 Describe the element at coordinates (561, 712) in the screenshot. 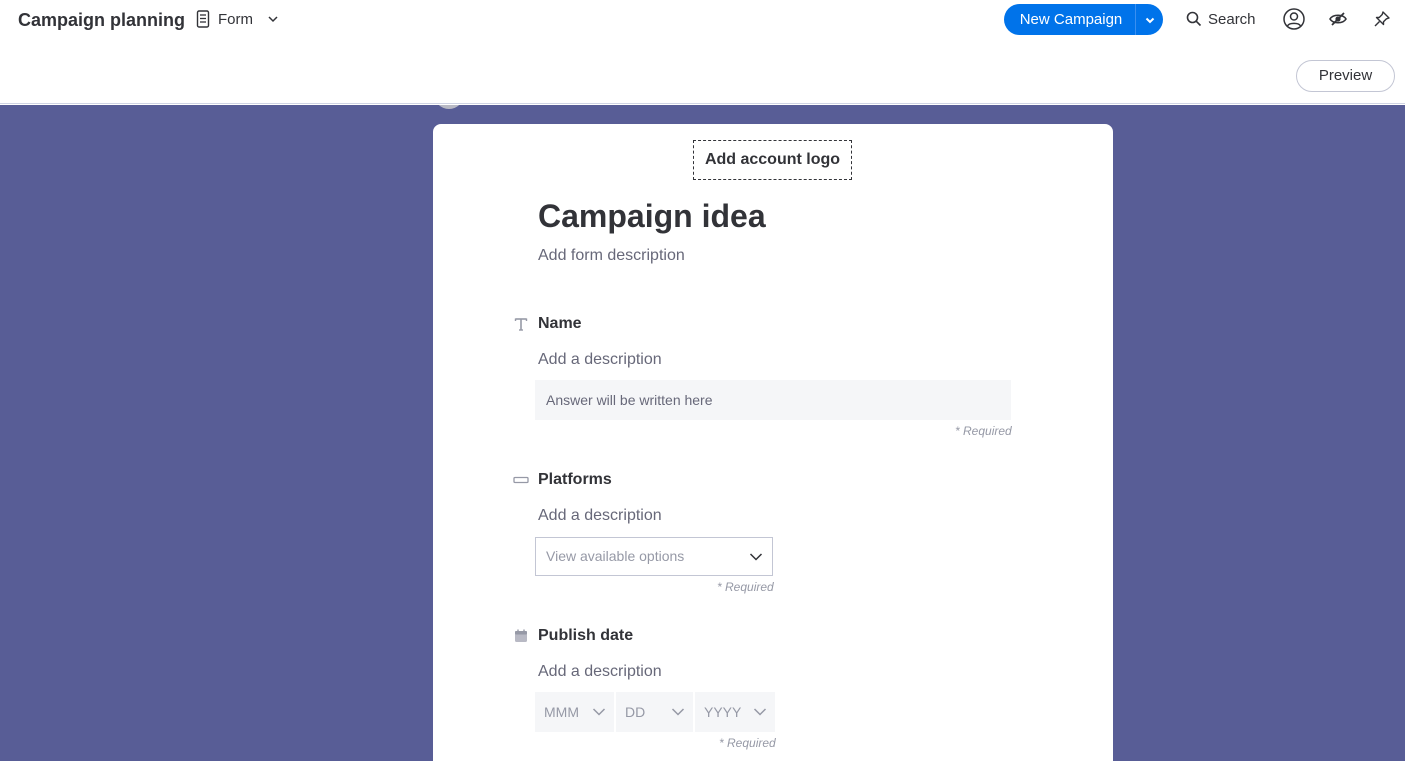

I see `date-month-placeholder: MMM` at that location.